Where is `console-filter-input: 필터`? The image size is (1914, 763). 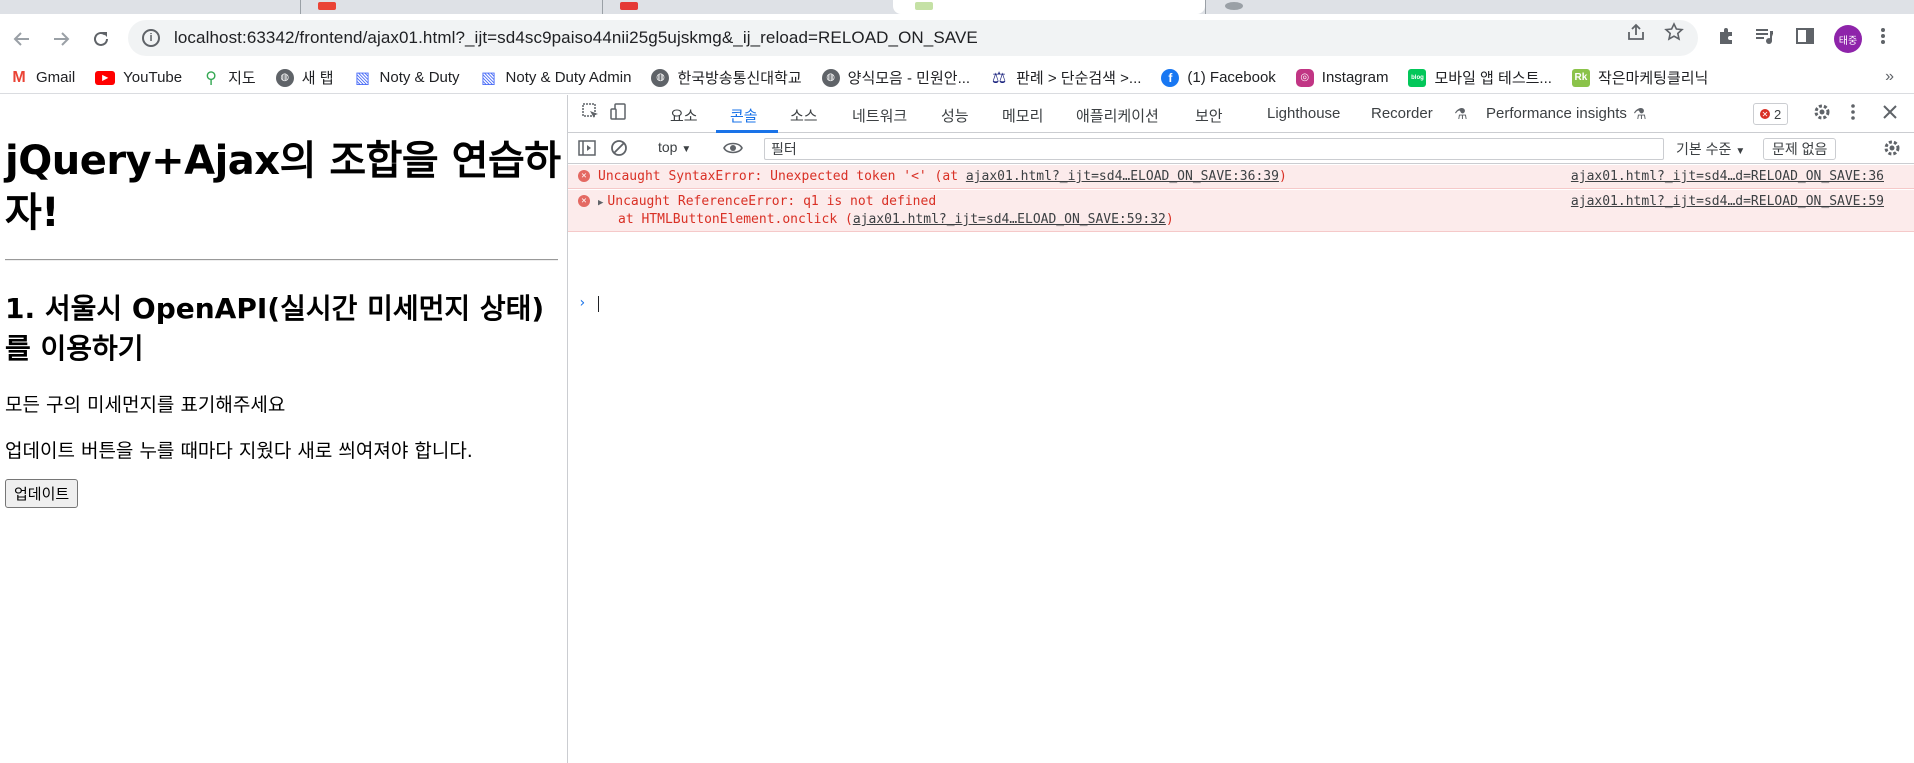 console-filter-input: 필터 is located at coordinates (1214, 149).